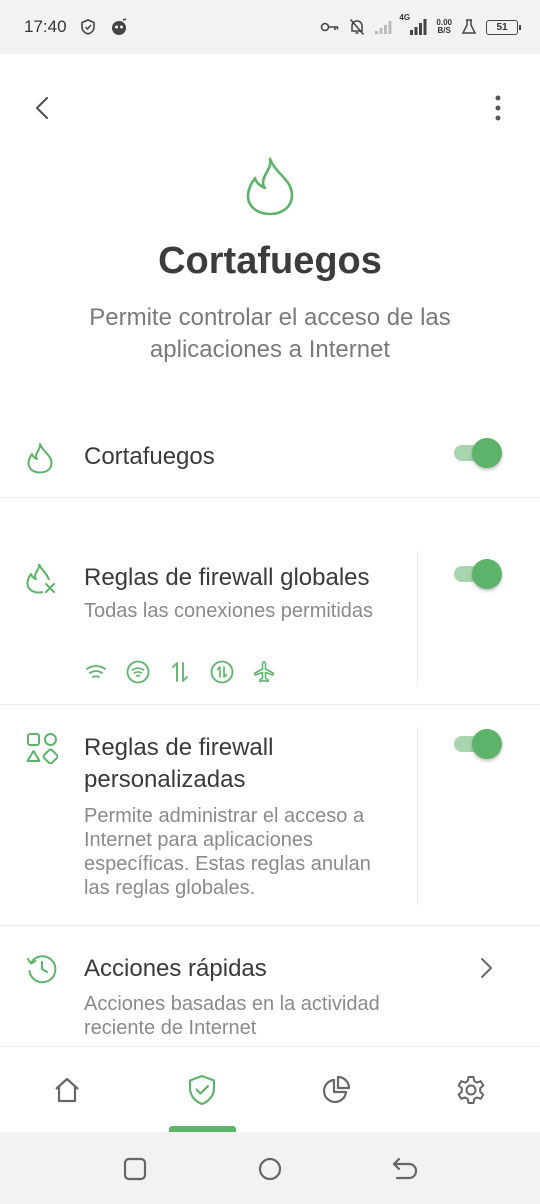 This screenshot has width=540, height=1204. I want to click on firewall-toggle-row: Cortafuegos, so click(270, 458).